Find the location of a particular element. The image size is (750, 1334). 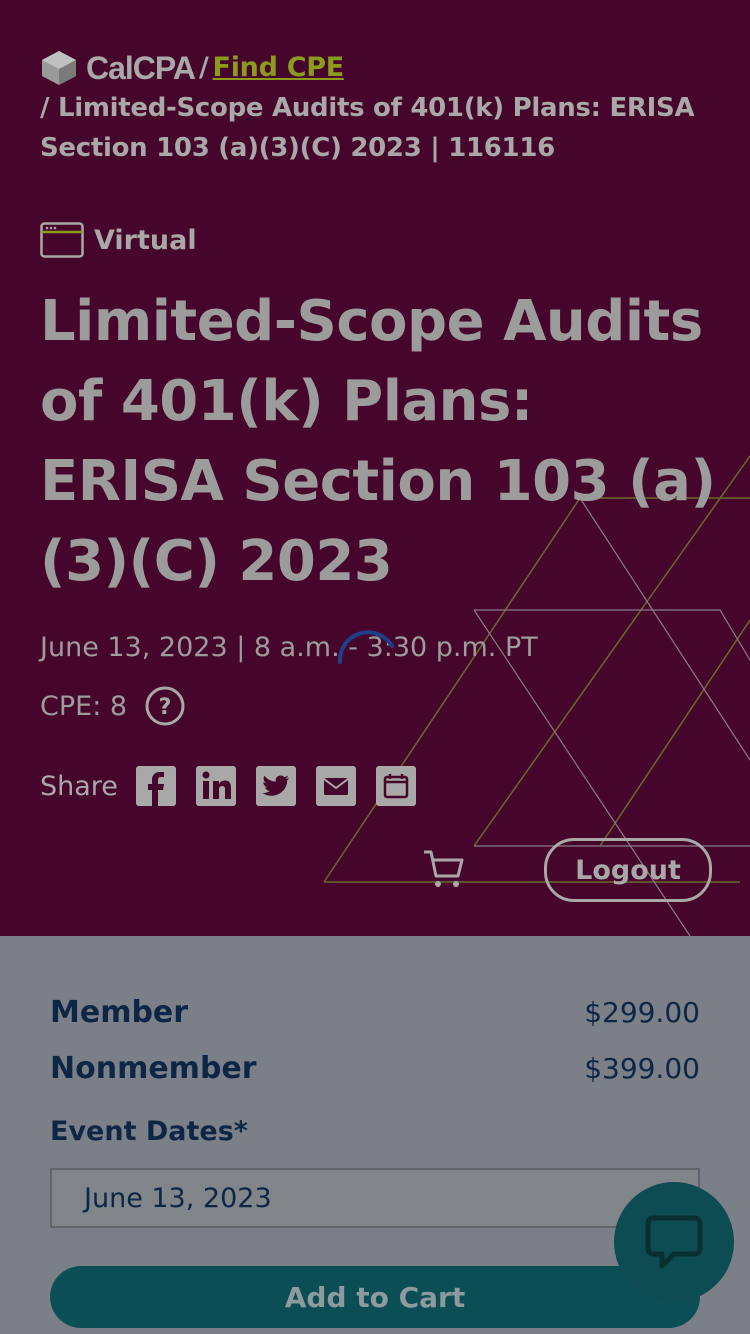

price-tier-name: Nonmember is located at coordinates (153, 1068).